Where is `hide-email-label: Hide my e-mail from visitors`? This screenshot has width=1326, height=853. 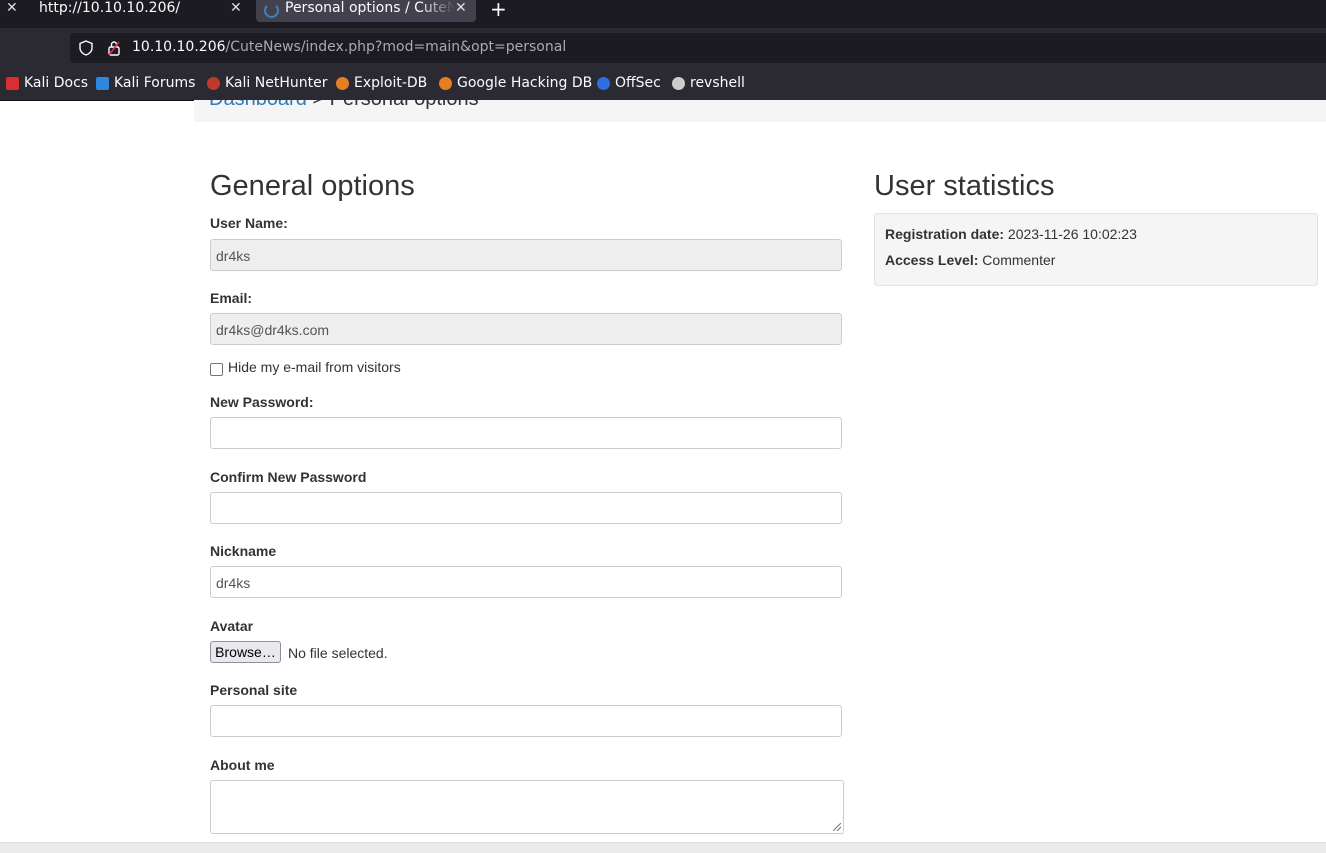
hide-email-label: Hide my e-mail from visitors is located at coordinates (314, 367).